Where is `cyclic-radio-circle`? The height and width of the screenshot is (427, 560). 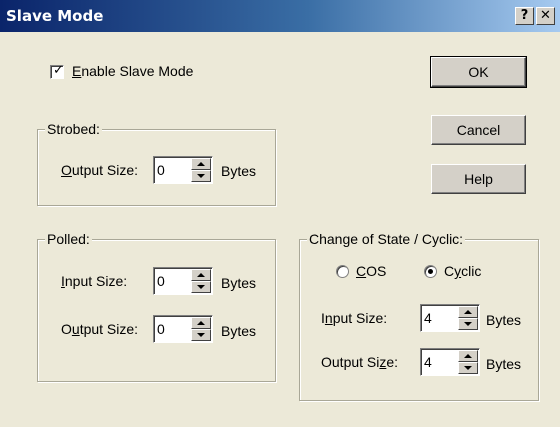 cyclic-radio-circle is located at coordinates (430, 271).